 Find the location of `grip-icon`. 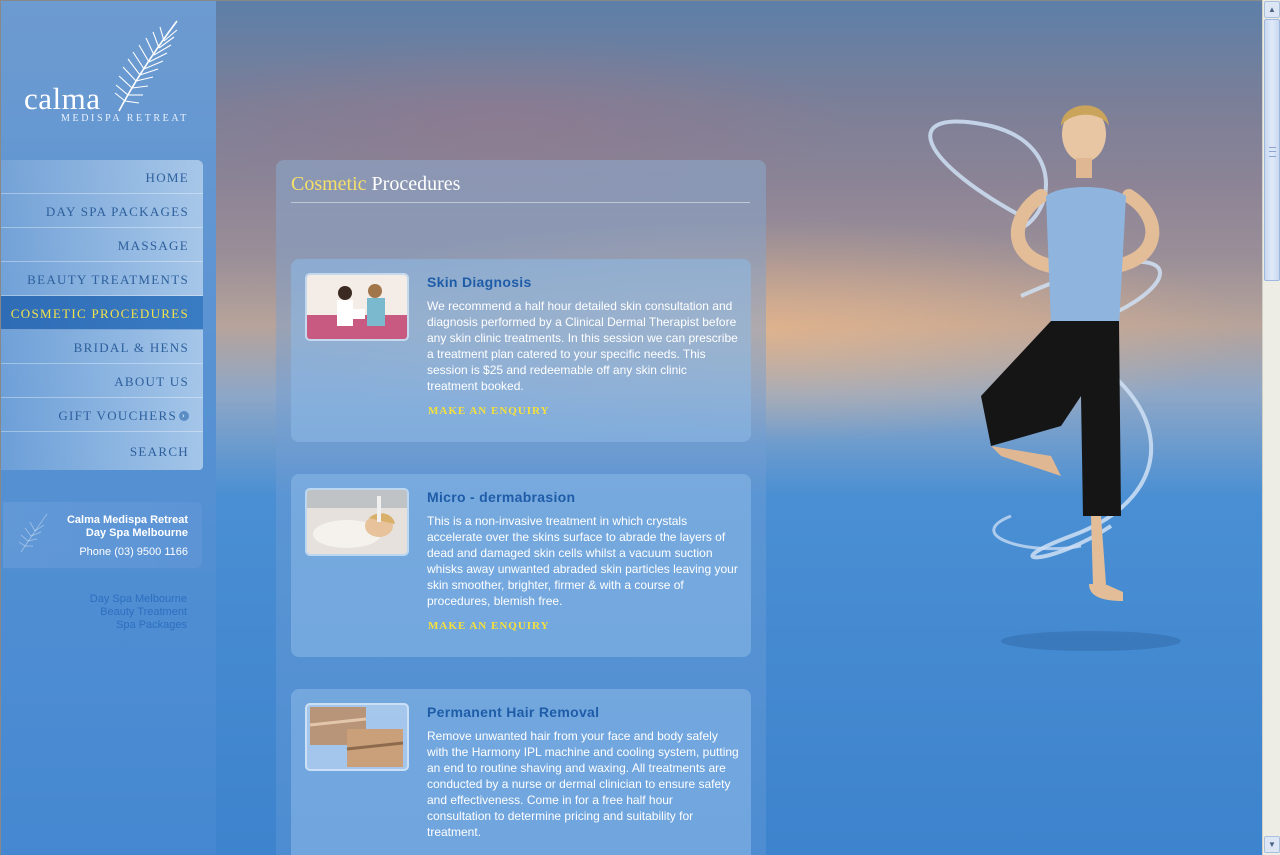

grip-icon is located at coordinates (1272, 152).